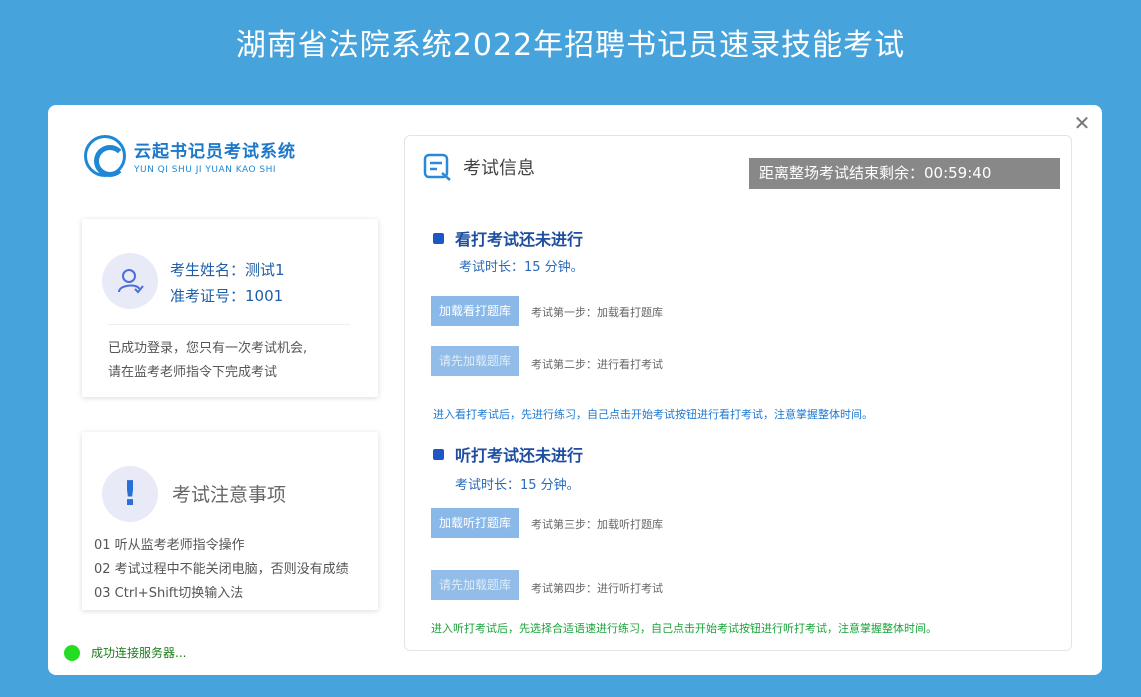 Image resolution: width=1141 pixels, height=697 pixels. I want to click on notice-item: 02 考试过程中不能关闭电脑，否则没有成绩, so click(221, 569).